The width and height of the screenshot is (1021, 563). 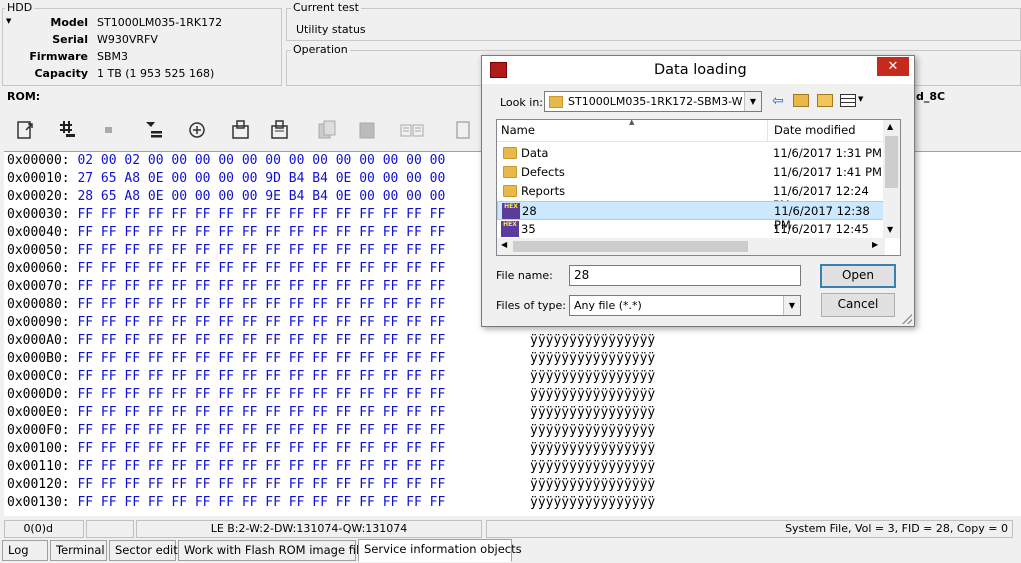 What do you see at coordinates (891, 162) in the screenshot?
I see `scroll-thumb` at bounding box center [891, 162].